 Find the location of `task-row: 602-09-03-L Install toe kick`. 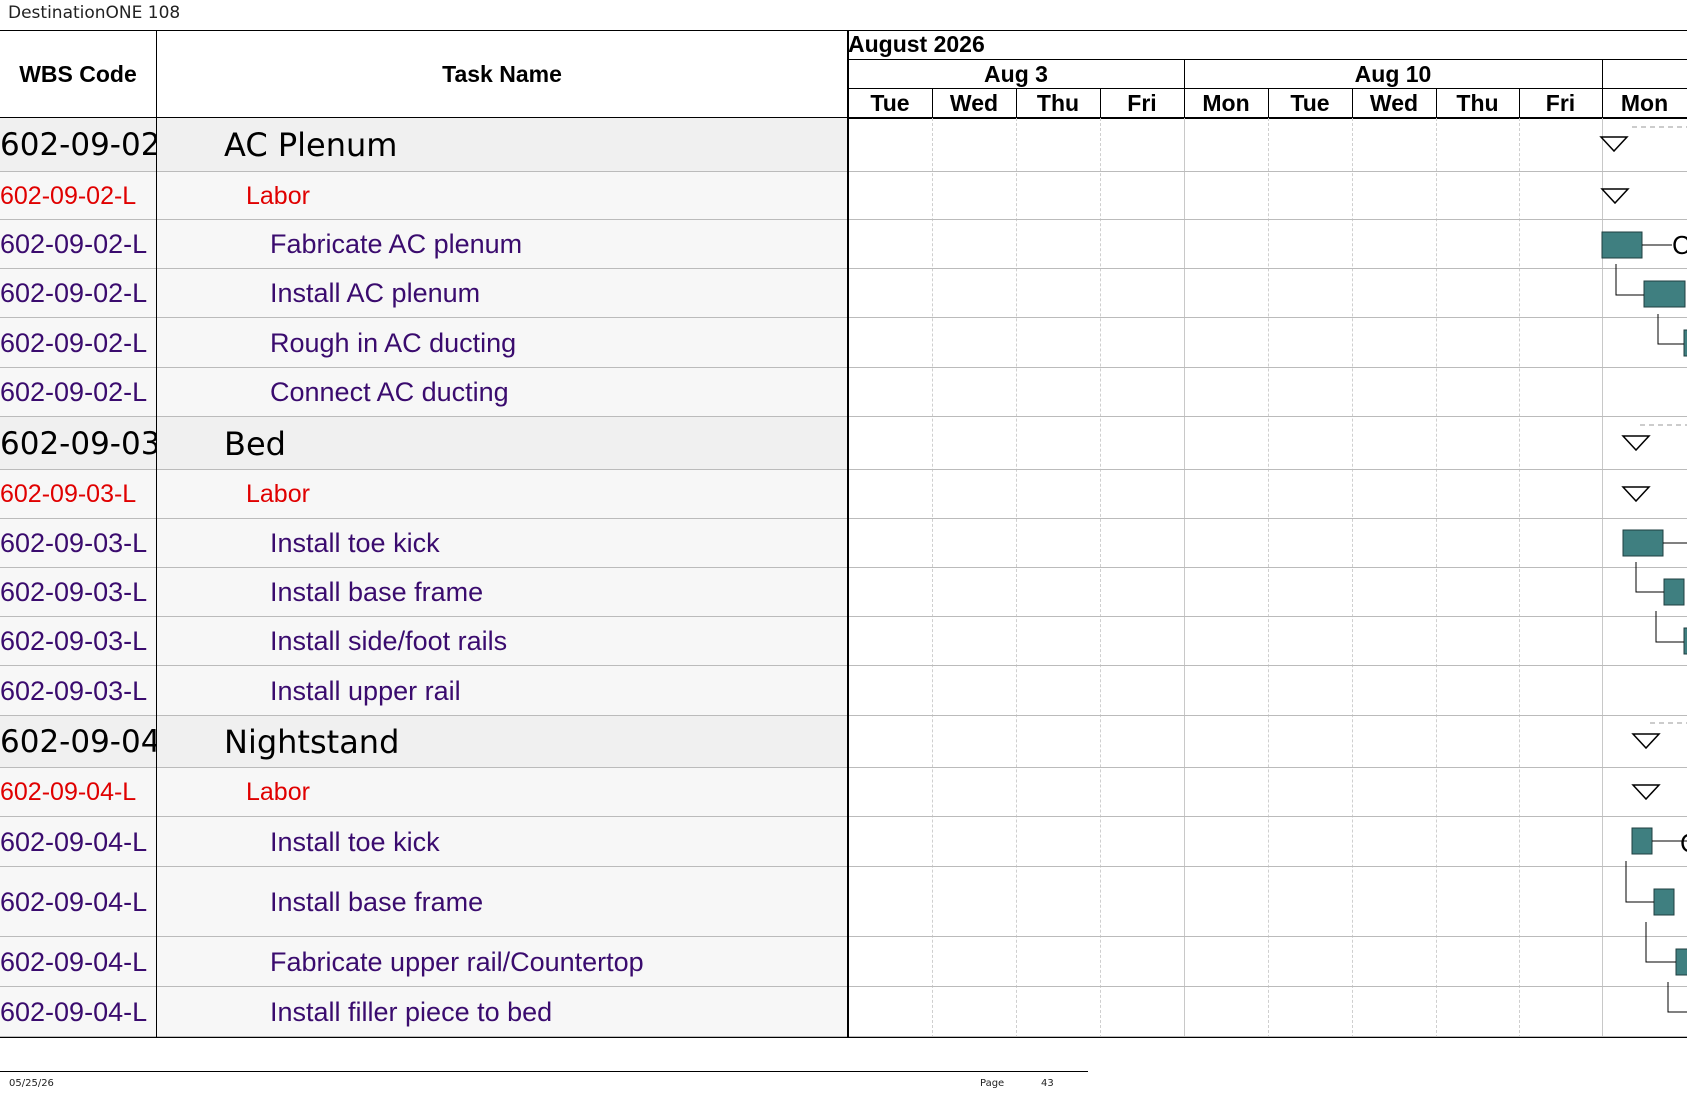

task-row: 602-09-03-L Install toe kick is located at coordinates (843, 543).